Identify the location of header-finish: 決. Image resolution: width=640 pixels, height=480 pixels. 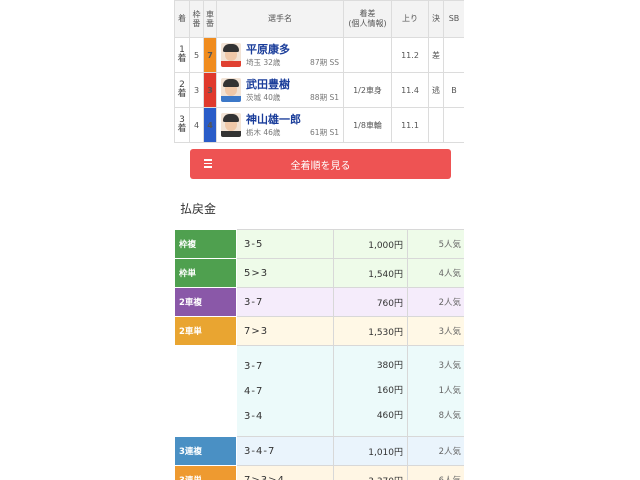
(436, 19).